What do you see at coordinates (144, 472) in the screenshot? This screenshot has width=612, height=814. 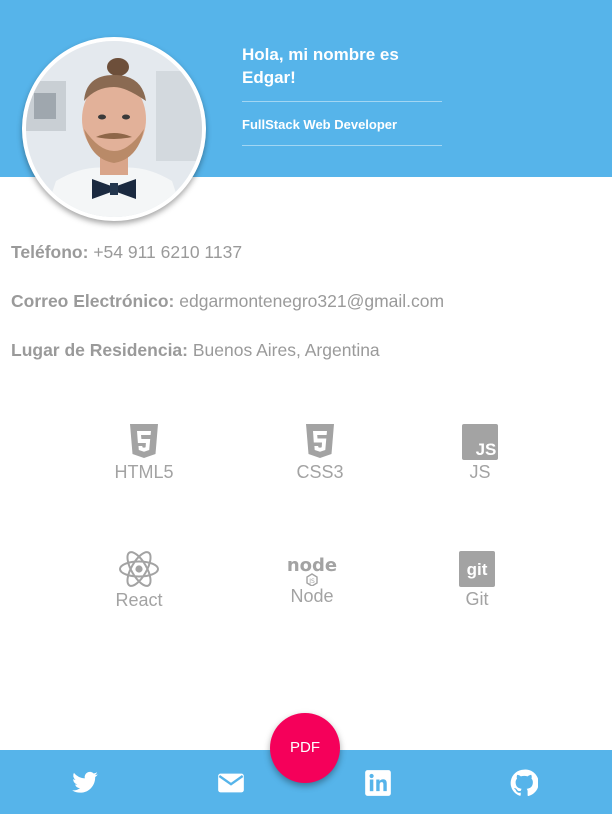 I see `skill-name: HTML5` at bounding box center [144, 472].